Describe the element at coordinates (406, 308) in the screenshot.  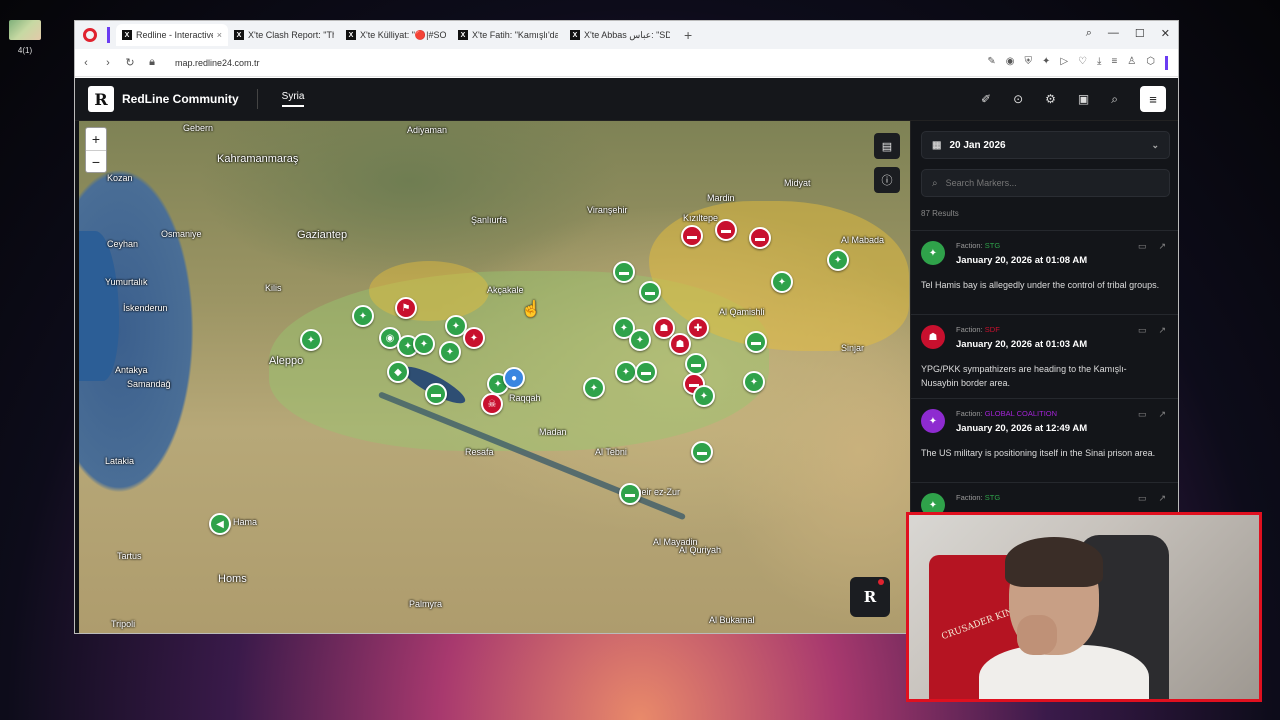
I see `map-marker-sdf: ⚑` at that location.